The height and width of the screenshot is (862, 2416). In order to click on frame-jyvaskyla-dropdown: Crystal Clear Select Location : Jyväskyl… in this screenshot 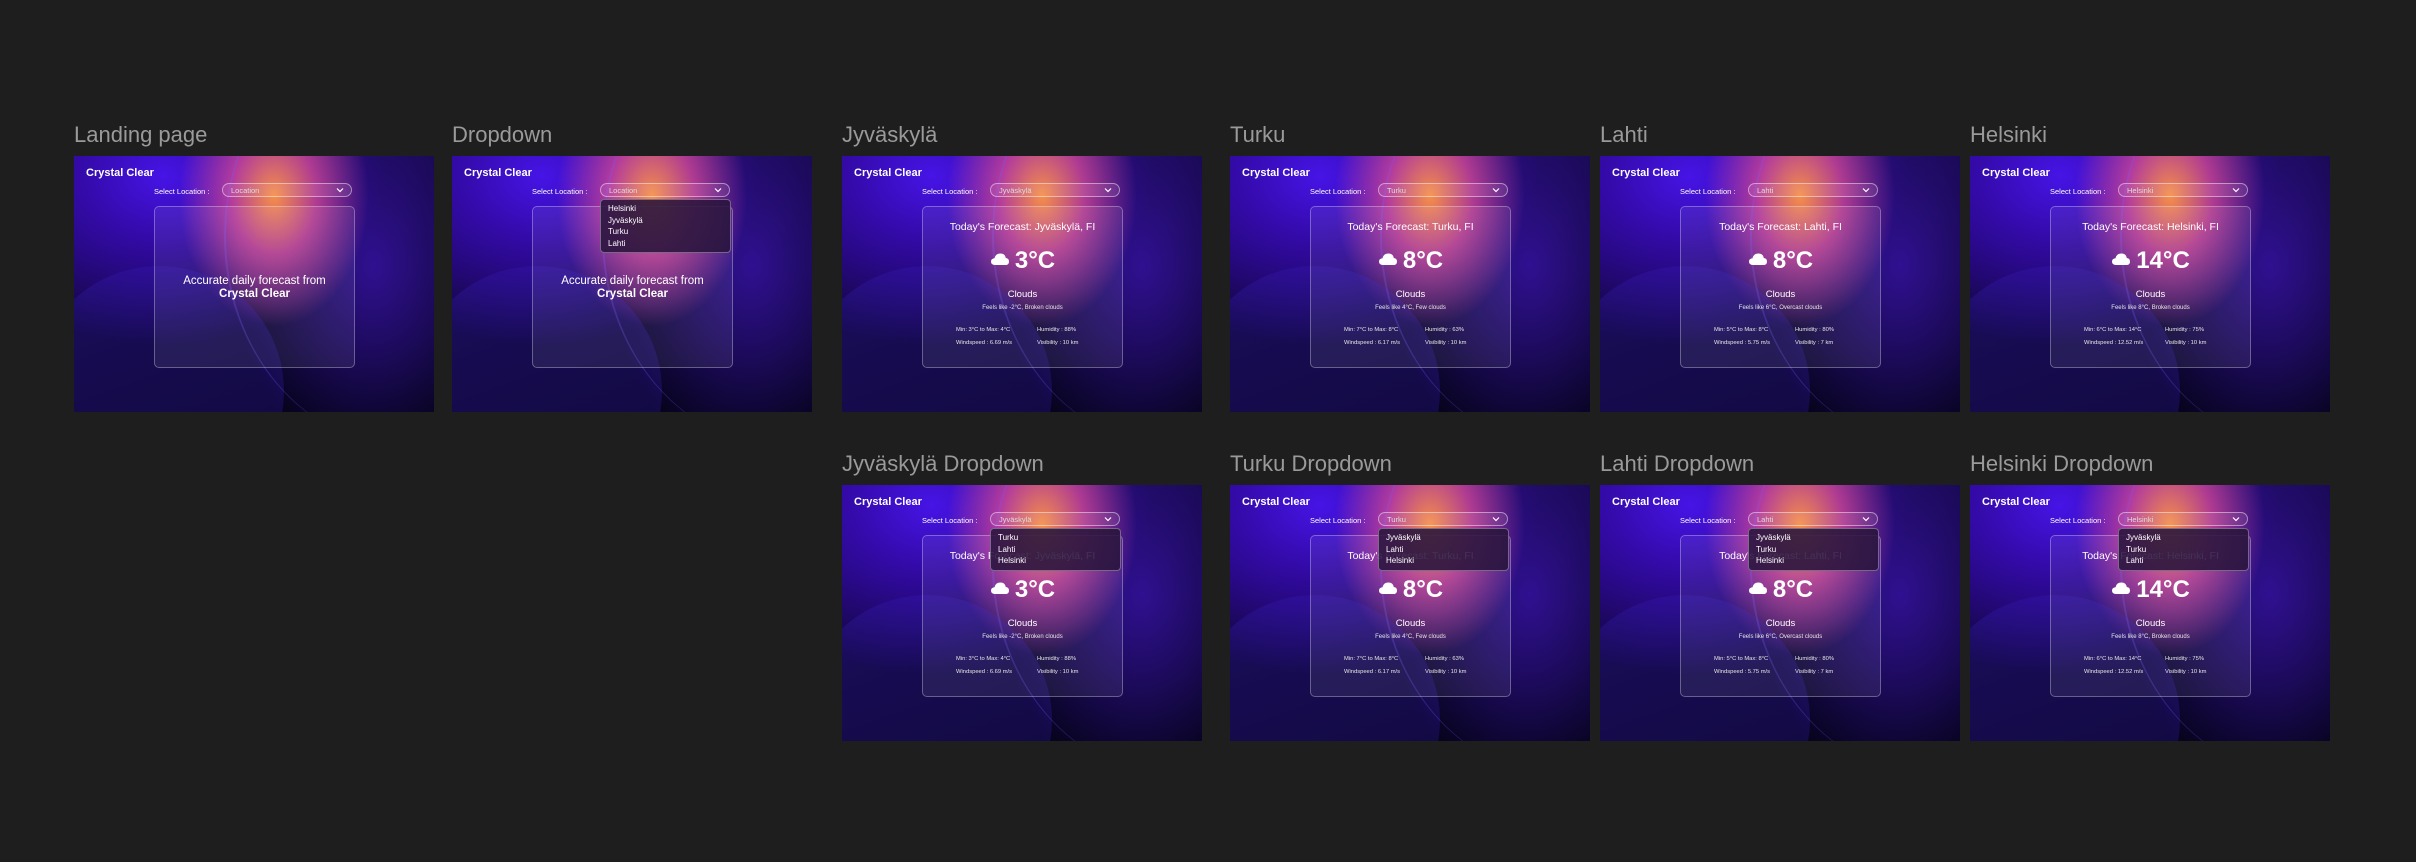, I will do `click(1022, 613)`.